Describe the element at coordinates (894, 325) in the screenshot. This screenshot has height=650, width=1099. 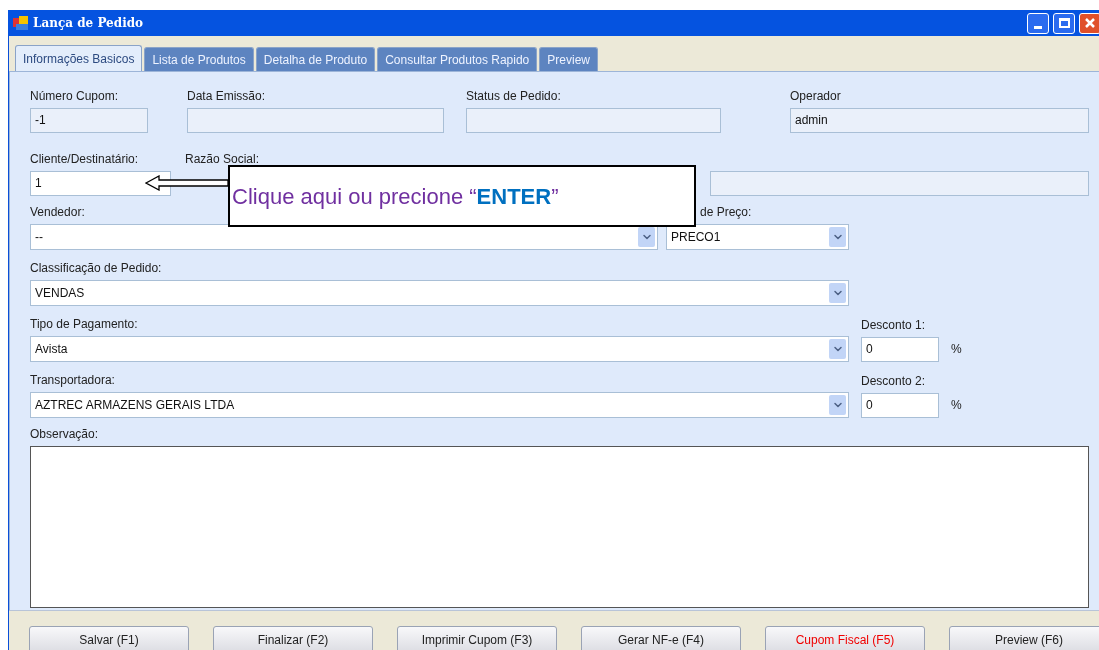
I see `field-label: Desconto 1:` at that location.